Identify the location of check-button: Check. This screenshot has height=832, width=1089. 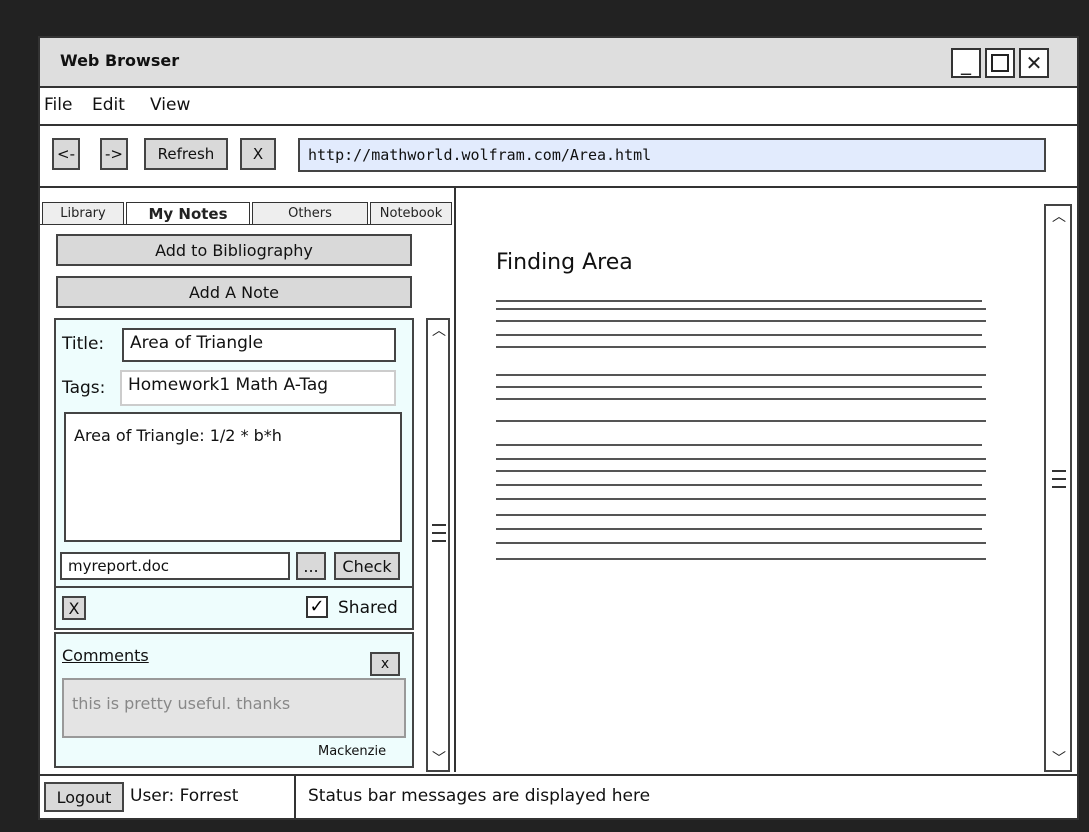
(367, 566).